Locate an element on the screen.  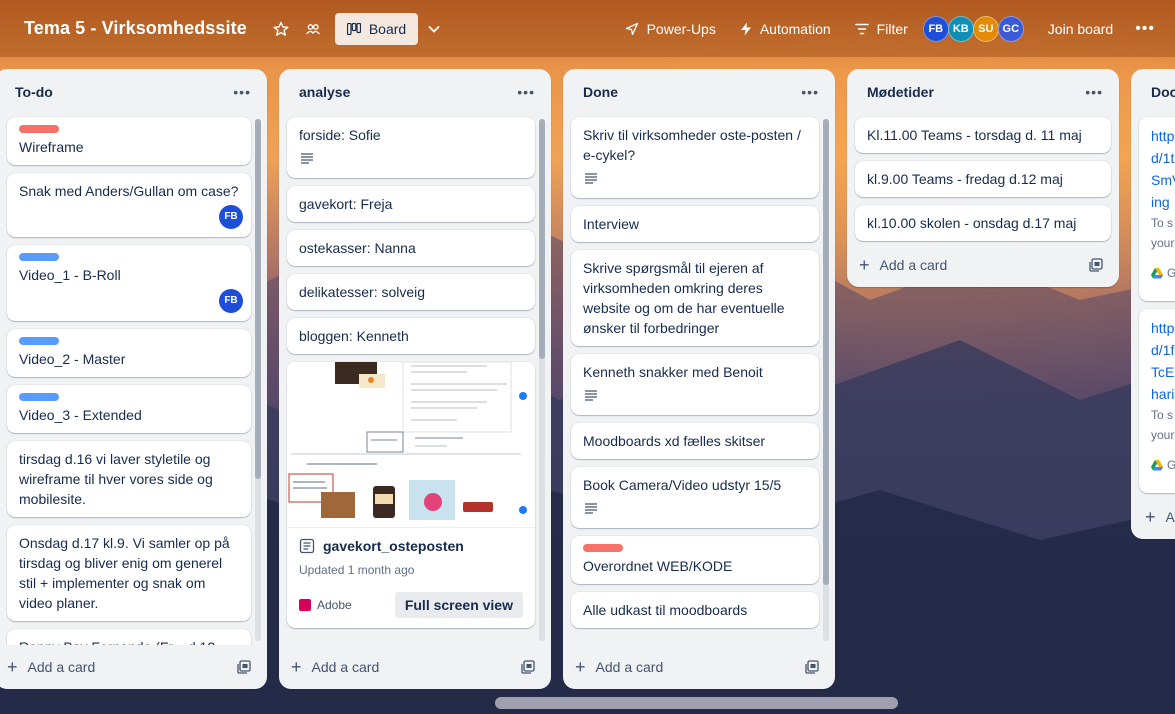
attachment-title-row: gavekort_osteposten is located at coordinates (411, 546).